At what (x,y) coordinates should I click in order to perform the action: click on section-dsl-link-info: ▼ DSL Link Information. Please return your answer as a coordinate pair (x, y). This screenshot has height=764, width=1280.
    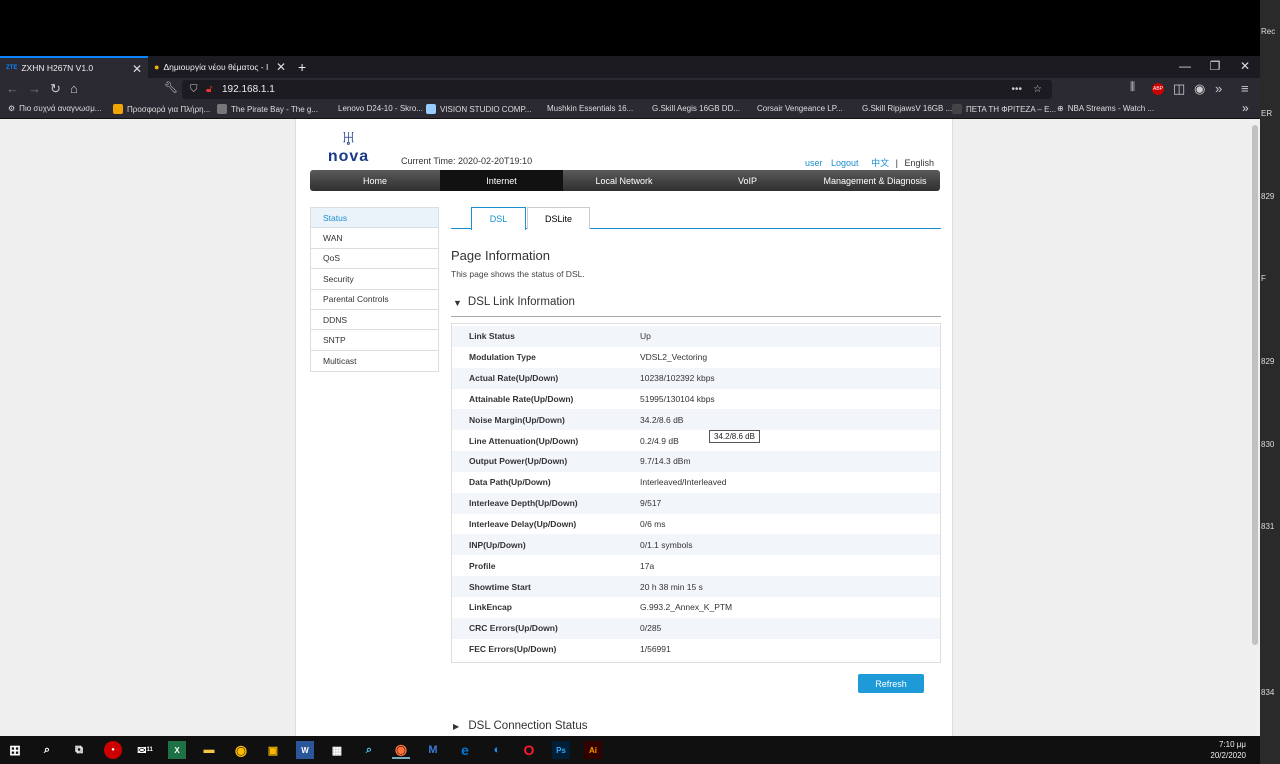
    Looking at the image, I should click on (696, 306).